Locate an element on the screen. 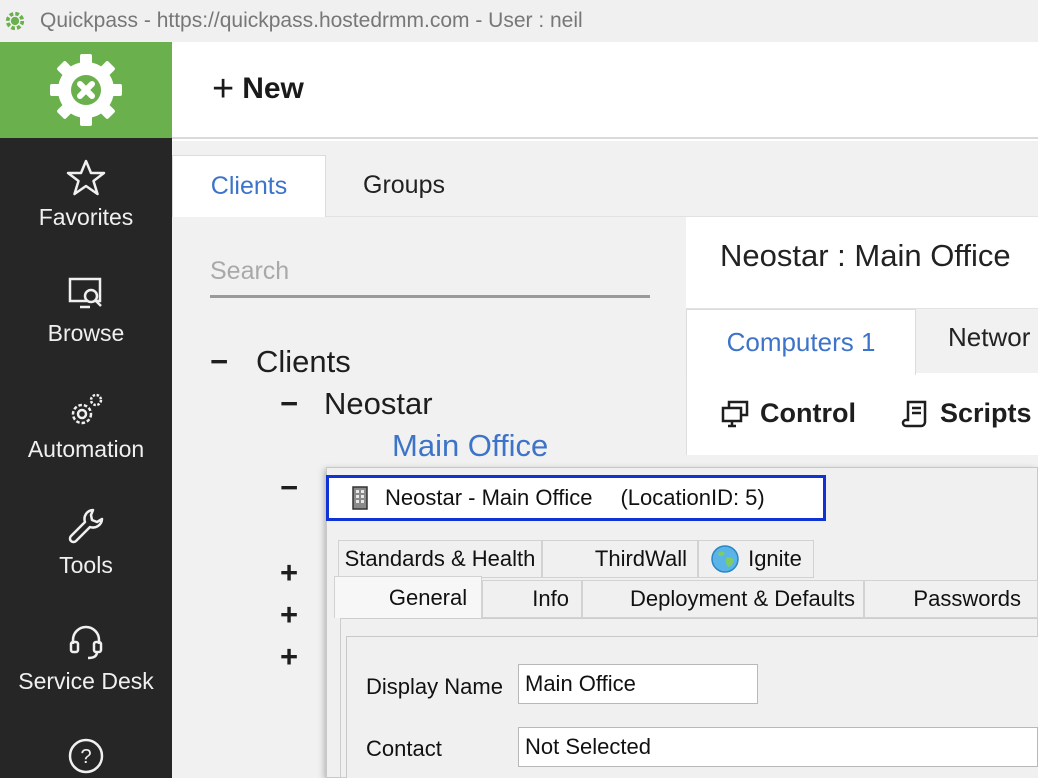  tab-general-label: General is located at coordinates (428, 597).